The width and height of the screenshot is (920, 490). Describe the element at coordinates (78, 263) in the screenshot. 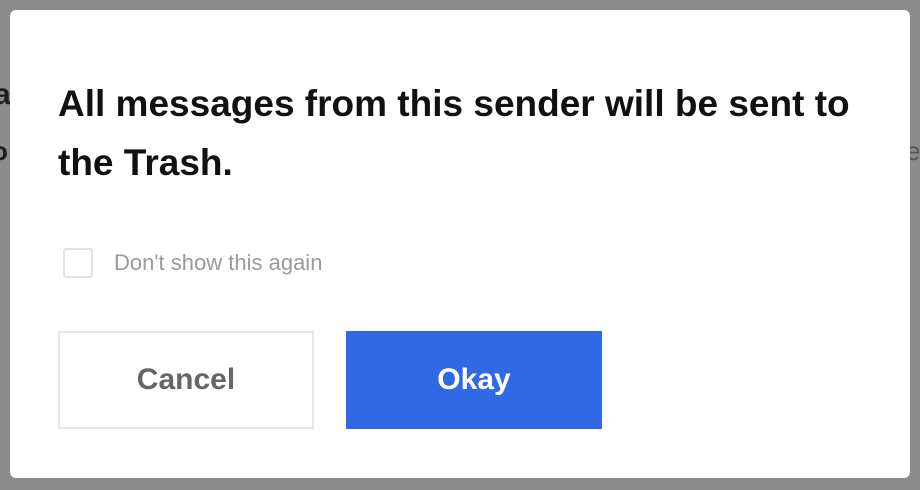

I see `dont-show-again-checkbox` at that location.